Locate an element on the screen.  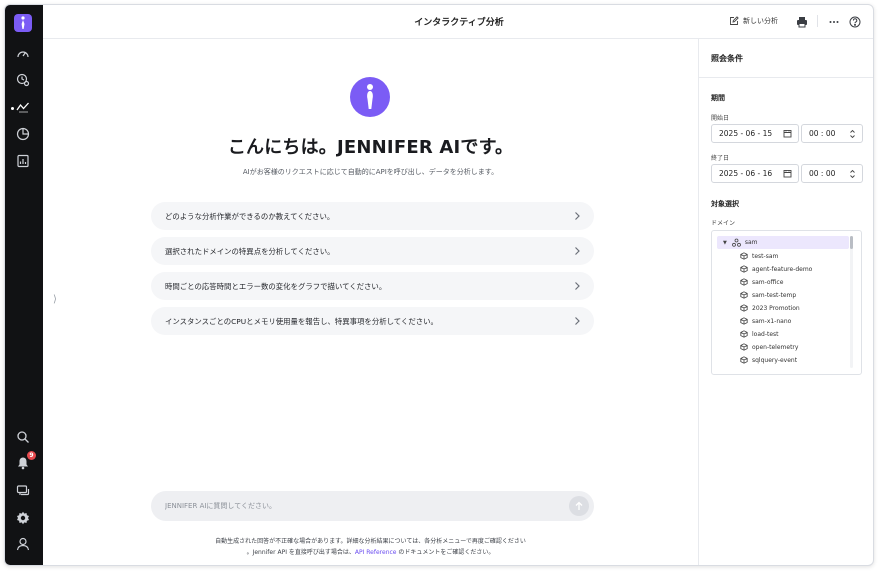
end-date-field: 2025 - 06 - 16 is located at coordinates (755, 173).